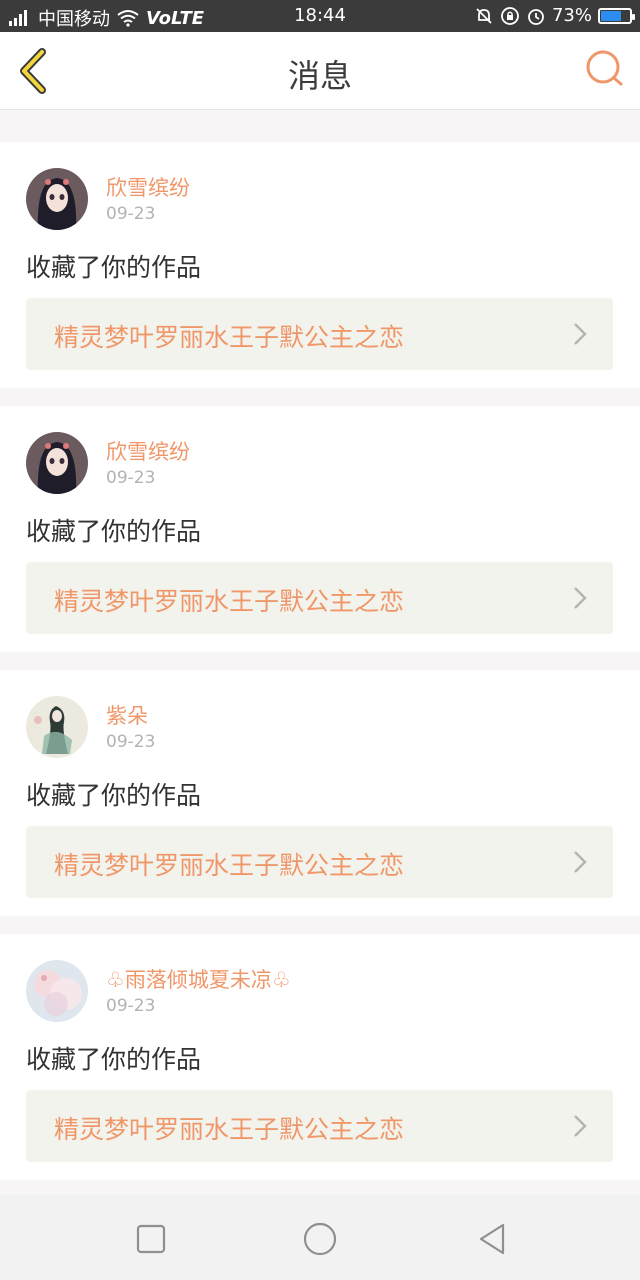 The width and height of the screenshot is (640, 1280). I want to click on search-icon, so click(605, 69).